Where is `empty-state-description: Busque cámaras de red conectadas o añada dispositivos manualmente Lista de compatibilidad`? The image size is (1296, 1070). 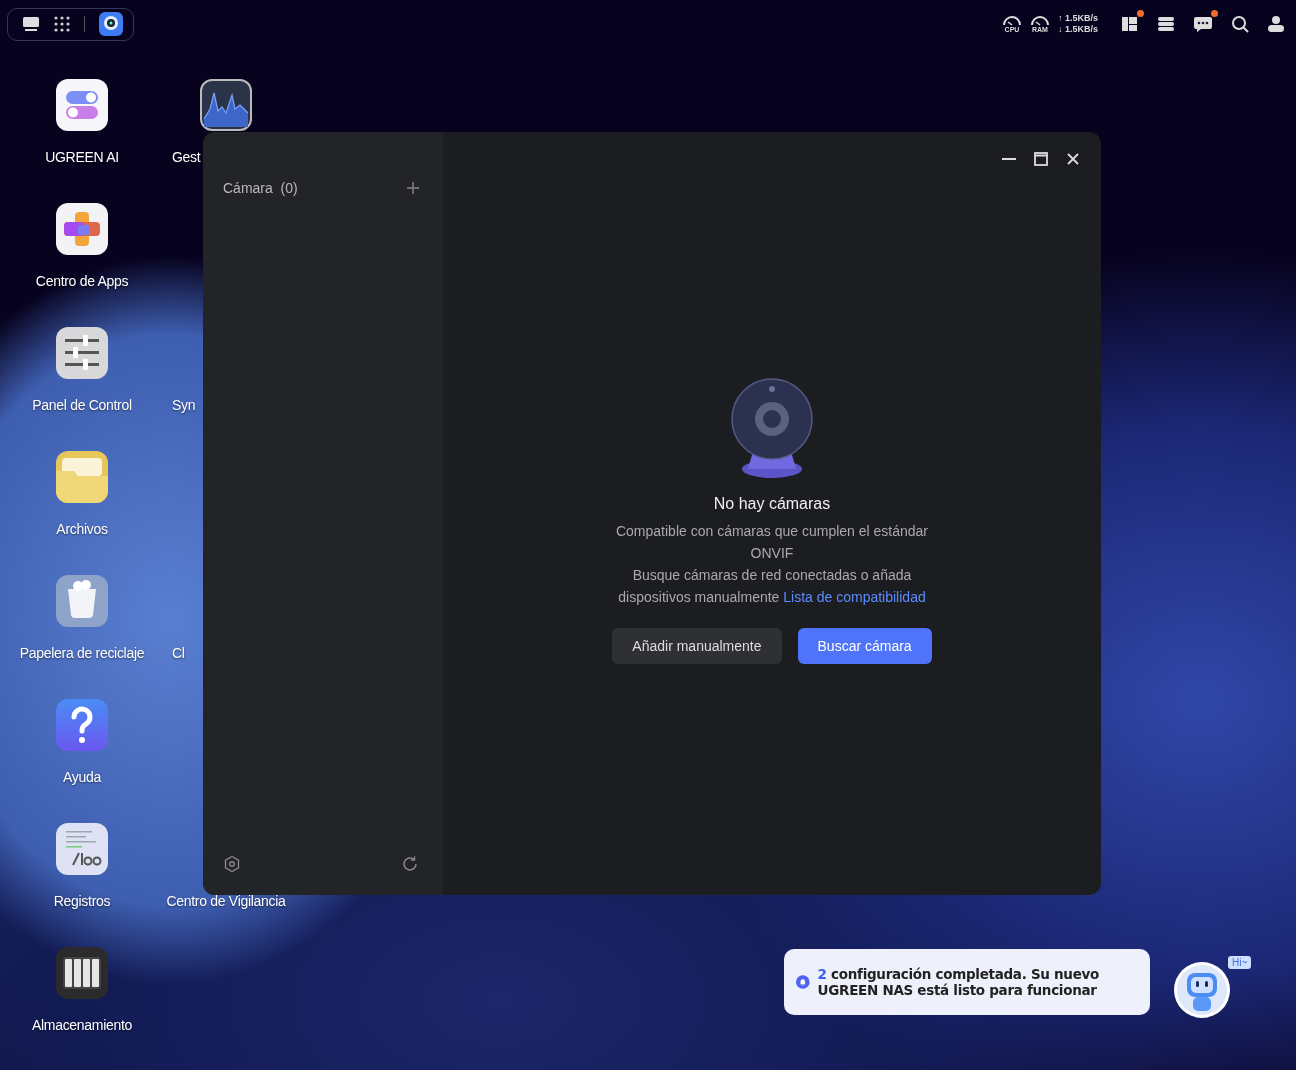 empty-state-description: Busque cámaras de red conectadas o añada dispositivos manualmente Lista de compatibilidad is located at coordinates (772, 586).